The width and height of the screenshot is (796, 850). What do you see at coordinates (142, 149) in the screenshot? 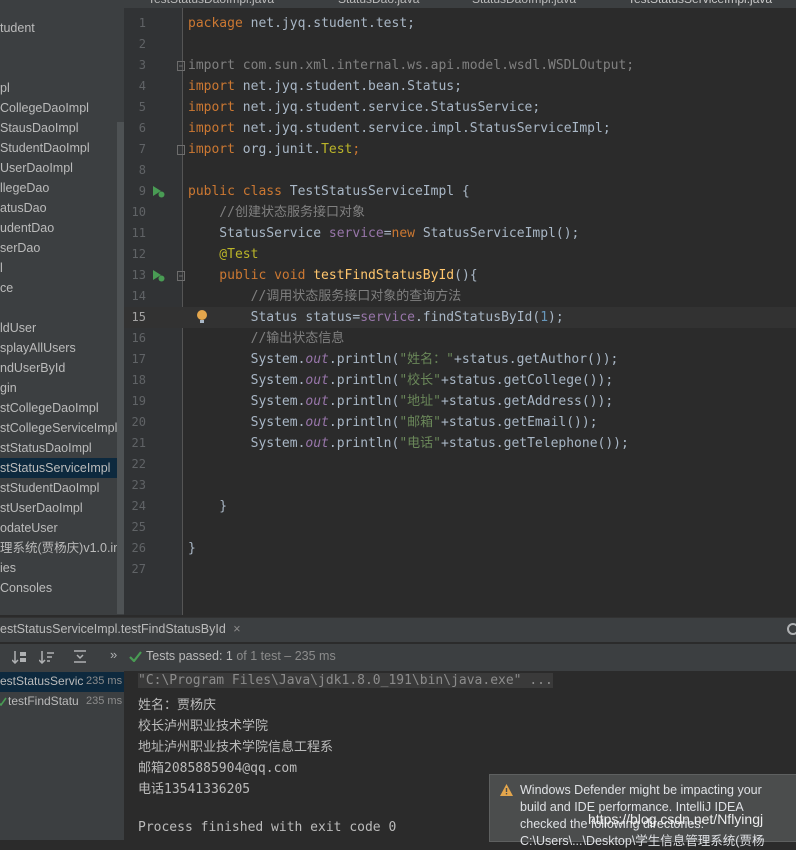
I see `line-number: 7` at bounding box center [142, 149].